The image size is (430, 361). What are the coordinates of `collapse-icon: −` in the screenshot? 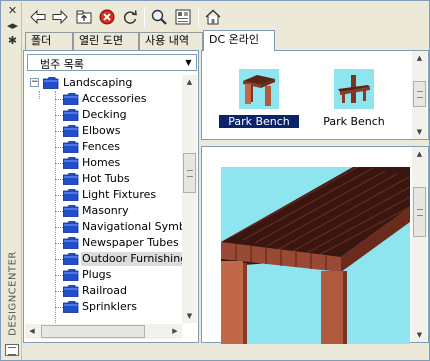 It's located at (34, 82).